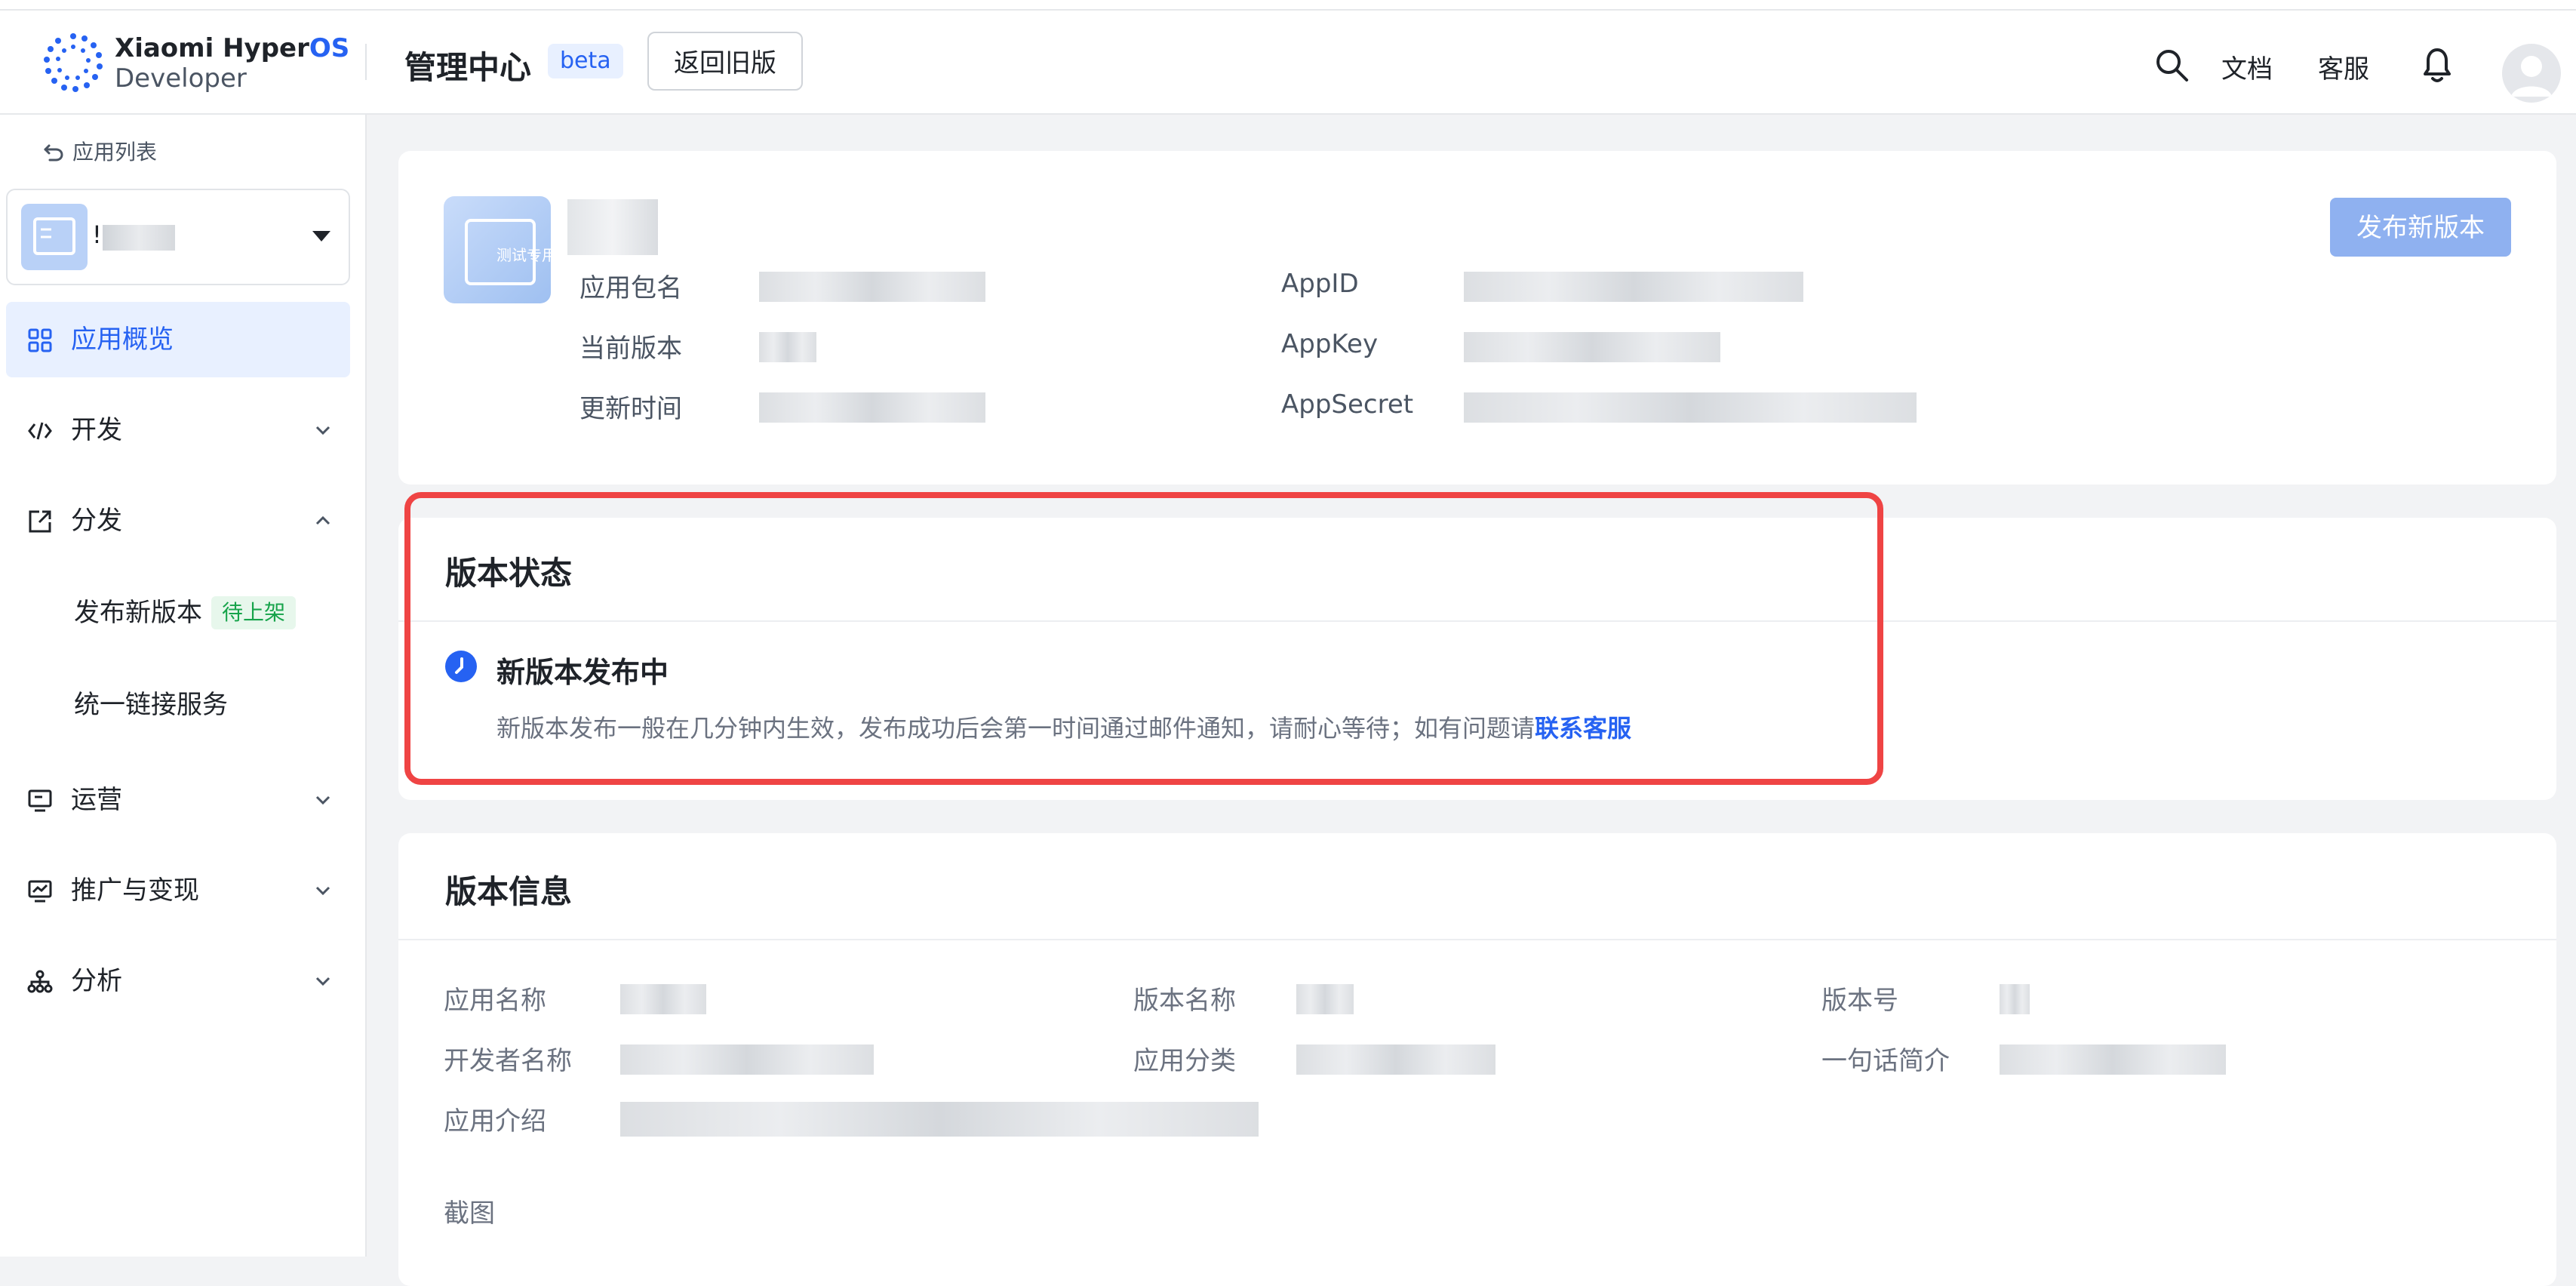 The image size is (2576, 1286). I want to click on description-value-blurred, so click(939, 1119).